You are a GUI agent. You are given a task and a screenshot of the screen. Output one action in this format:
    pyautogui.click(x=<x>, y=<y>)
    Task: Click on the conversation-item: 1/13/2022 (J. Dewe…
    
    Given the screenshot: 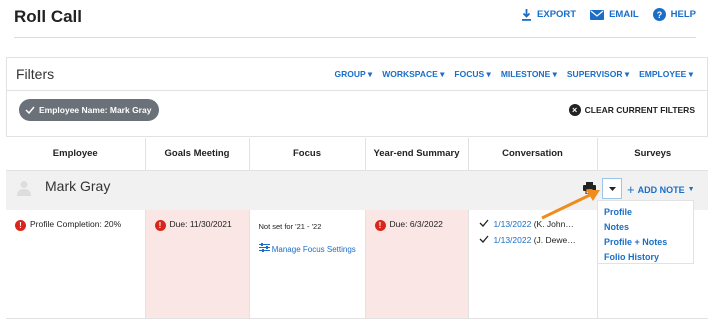 What is the action you would take?
    pyautogui.click(x=538, y=240)
    